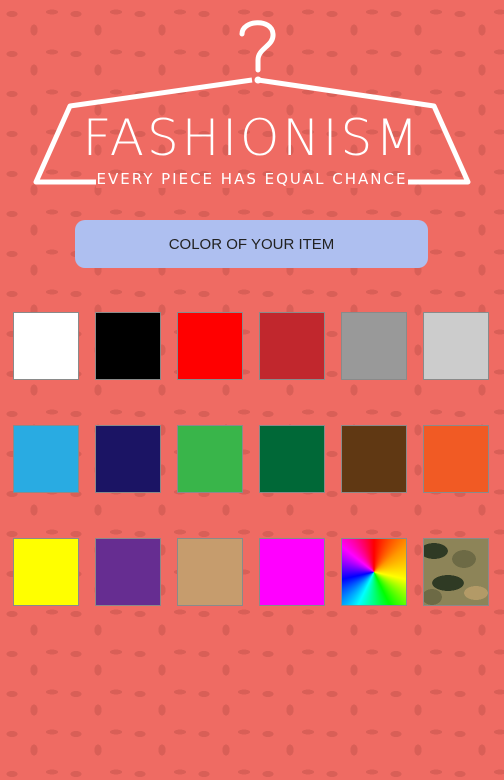  Describe the element at coordinates (456, 459) in the screenshot. I see `color-swatch-orange` at that location.